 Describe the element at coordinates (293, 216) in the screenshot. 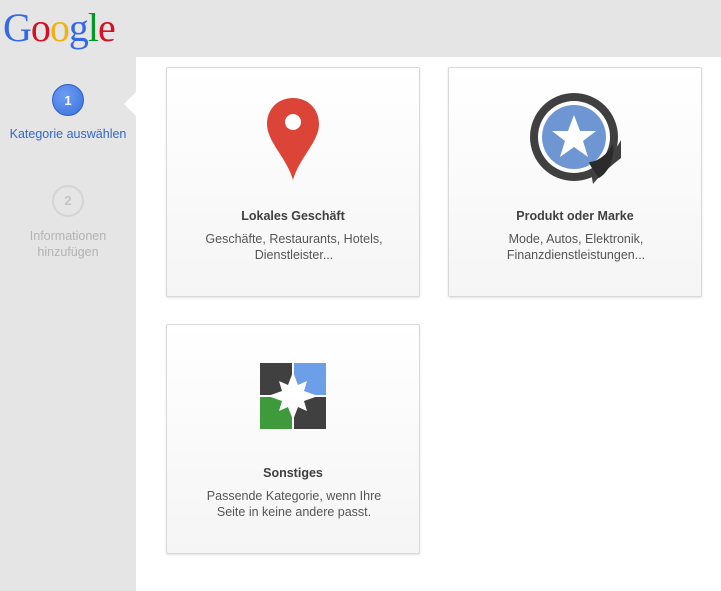

I see `card-title: Lokales Geschäft` at that location.